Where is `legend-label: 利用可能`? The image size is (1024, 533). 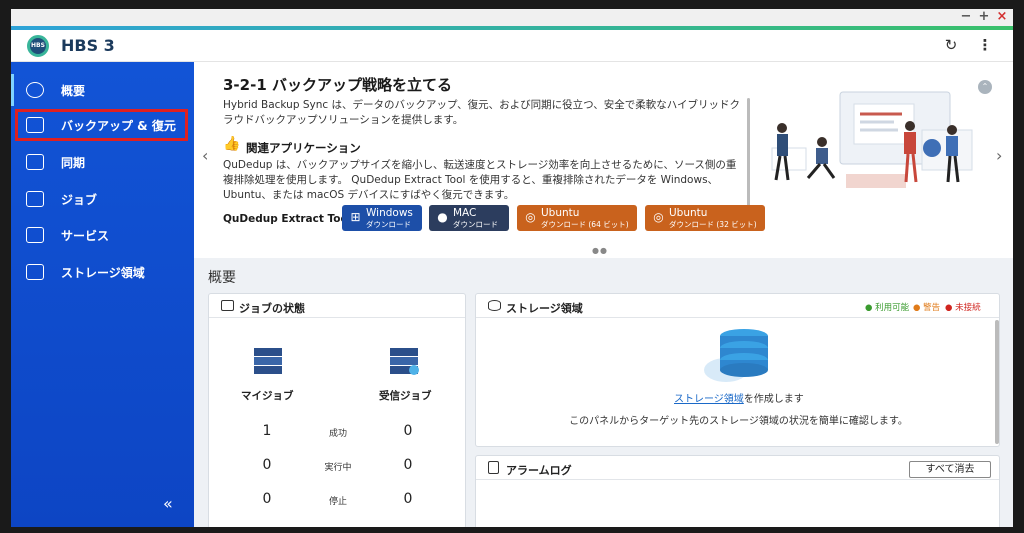
legend-label: 利用可能 is located at coordinates (892, 308).